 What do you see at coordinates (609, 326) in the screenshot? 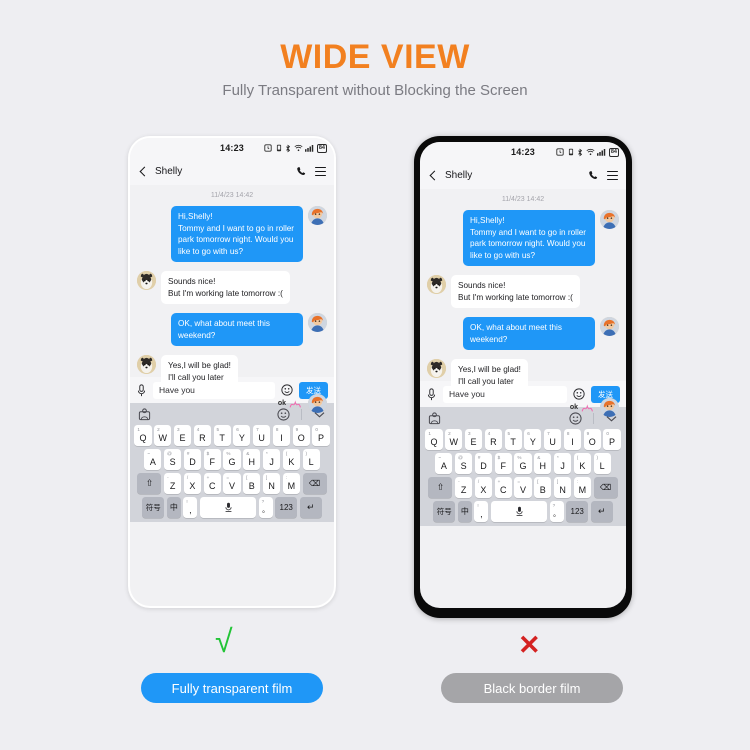
I see `avatar-self` at bounding box center [609, 326].